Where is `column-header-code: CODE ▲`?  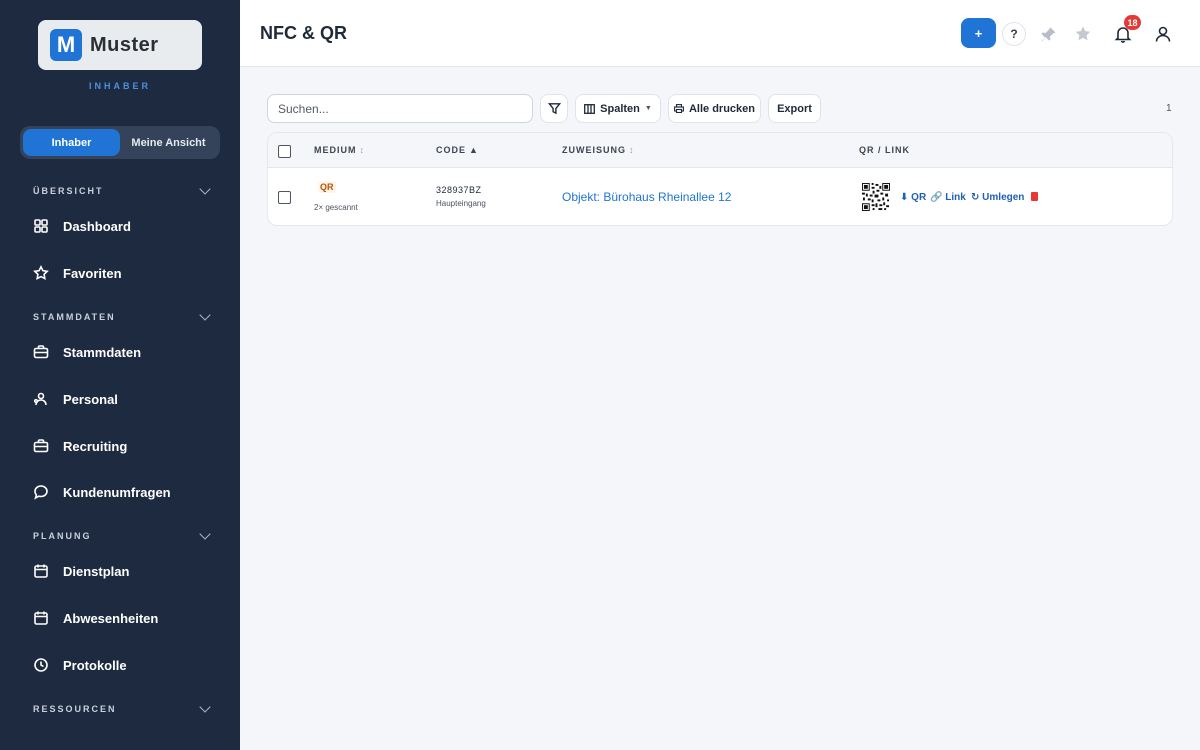 column-header-code: CODE ▲ is located at coordinates (457, 150).